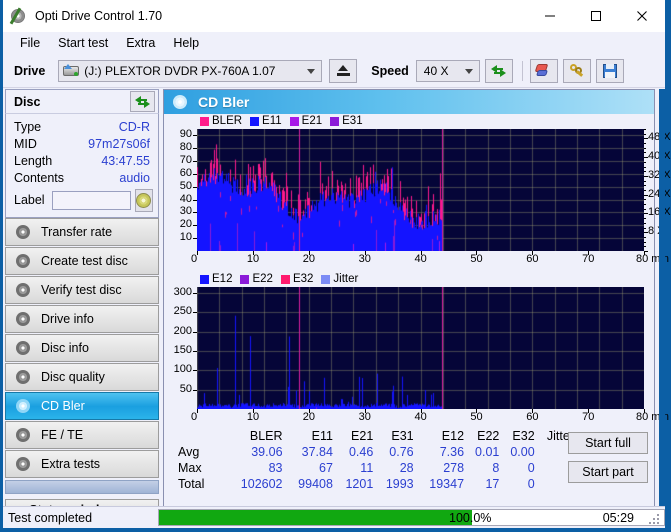 This screenshot has height=532, width=671. Describe the element at coordinates (376, 468) in the screenshot. I see `table-row: Max 83 67 11 28 278 8 0 -` at that location.